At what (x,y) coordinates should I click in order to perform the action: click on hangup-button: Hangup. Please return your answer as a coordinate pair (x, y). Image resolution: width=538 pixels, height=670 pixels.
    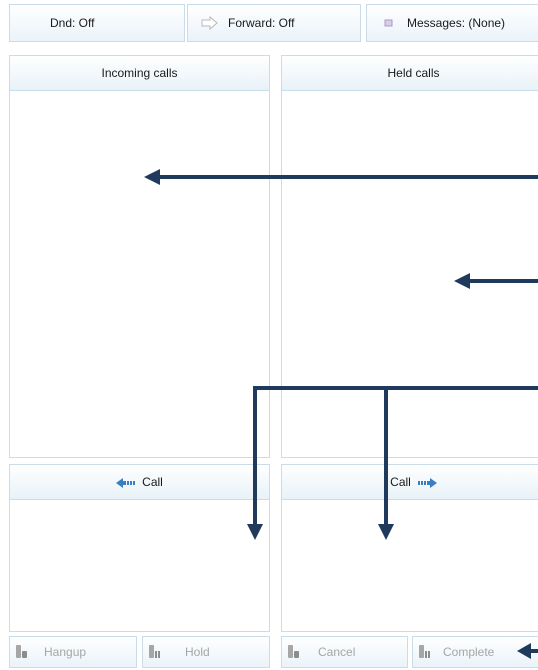
    Looking at the image, I should click on (73, 652).